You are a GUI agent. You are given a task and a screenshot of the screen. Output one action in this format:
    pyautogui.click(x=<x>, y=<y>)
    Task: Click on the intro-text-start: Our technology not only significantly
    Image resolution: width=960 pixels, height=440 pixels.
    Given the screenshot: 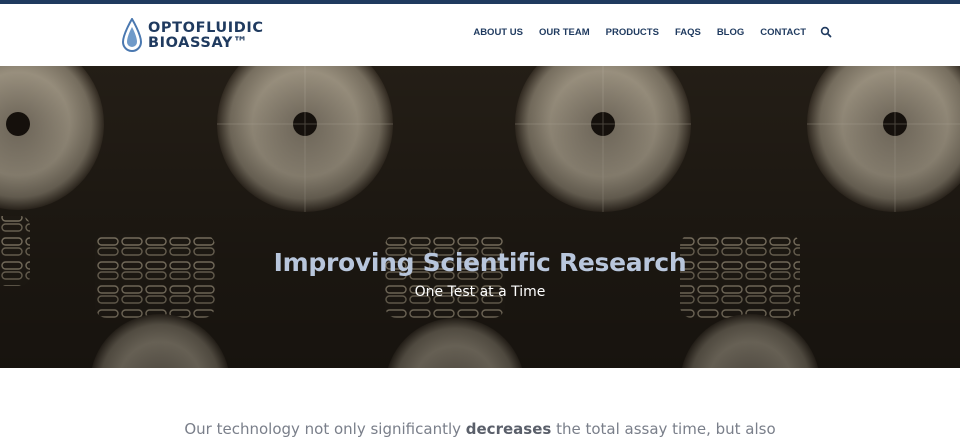 What is the action you would take?
    pyautogui.click(x=325, y=429)
    